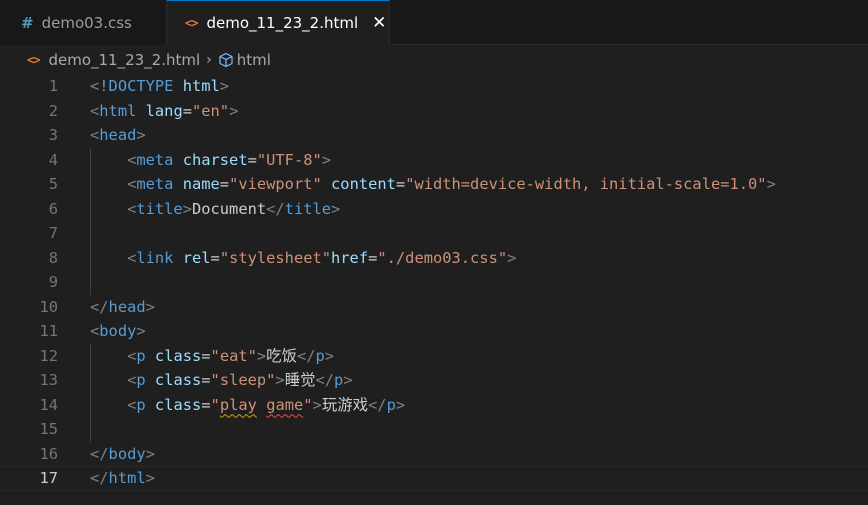 The height and width of the screenshot is (505, 868). Describe the element at coordinates (48, 478) in the screenshot. I see `line-number: 17` at that location.